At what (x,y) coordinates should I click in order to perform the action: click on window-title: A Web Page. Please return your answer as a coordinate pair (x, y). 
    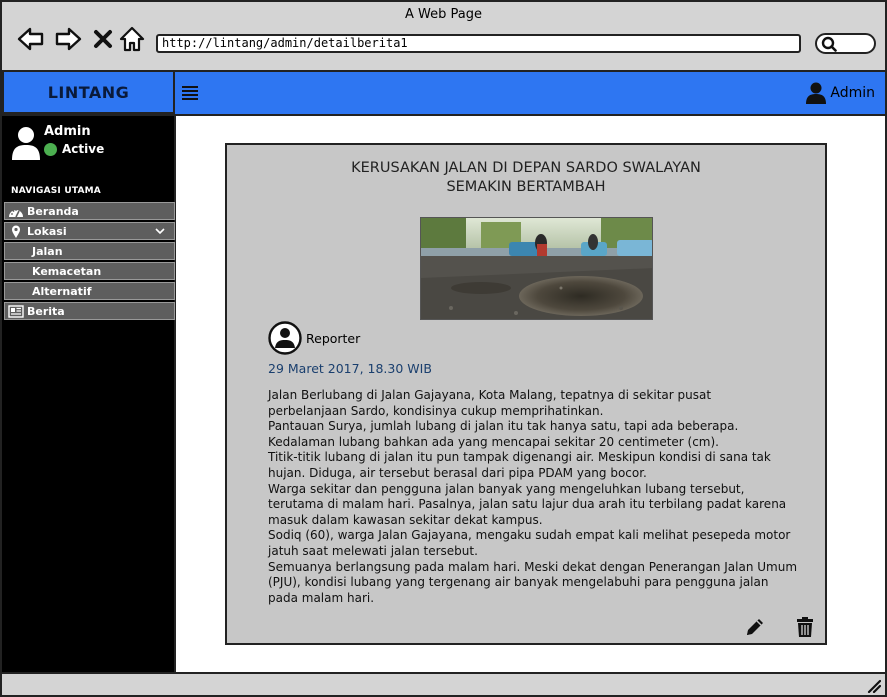
    Looking at the image, I should click on (443, 14).